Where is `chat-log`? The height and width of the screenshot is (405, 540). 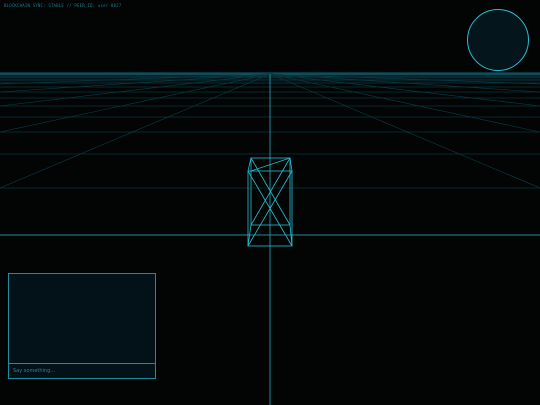
chat-log is located at coordinates (82, 318).